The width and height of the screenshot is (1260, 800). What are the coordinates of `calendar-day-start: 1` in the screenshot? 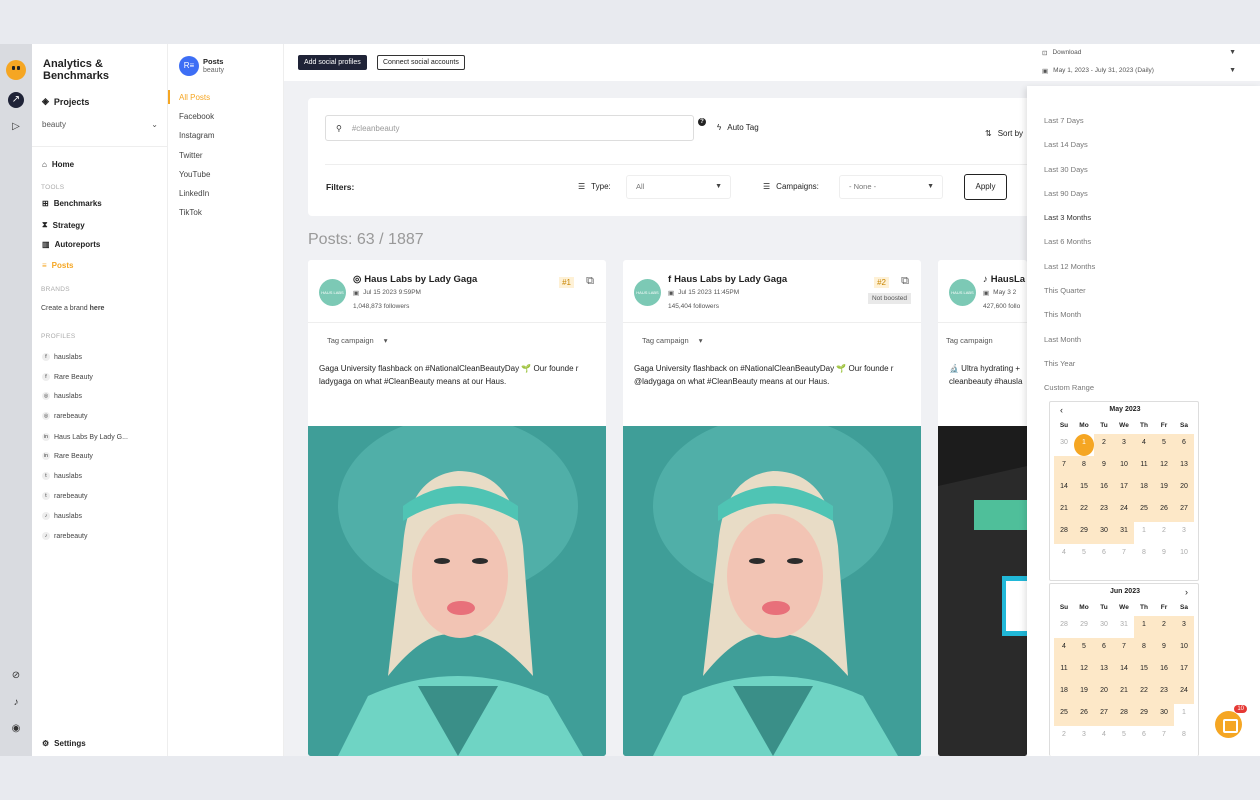 It's located at (1084, 445).